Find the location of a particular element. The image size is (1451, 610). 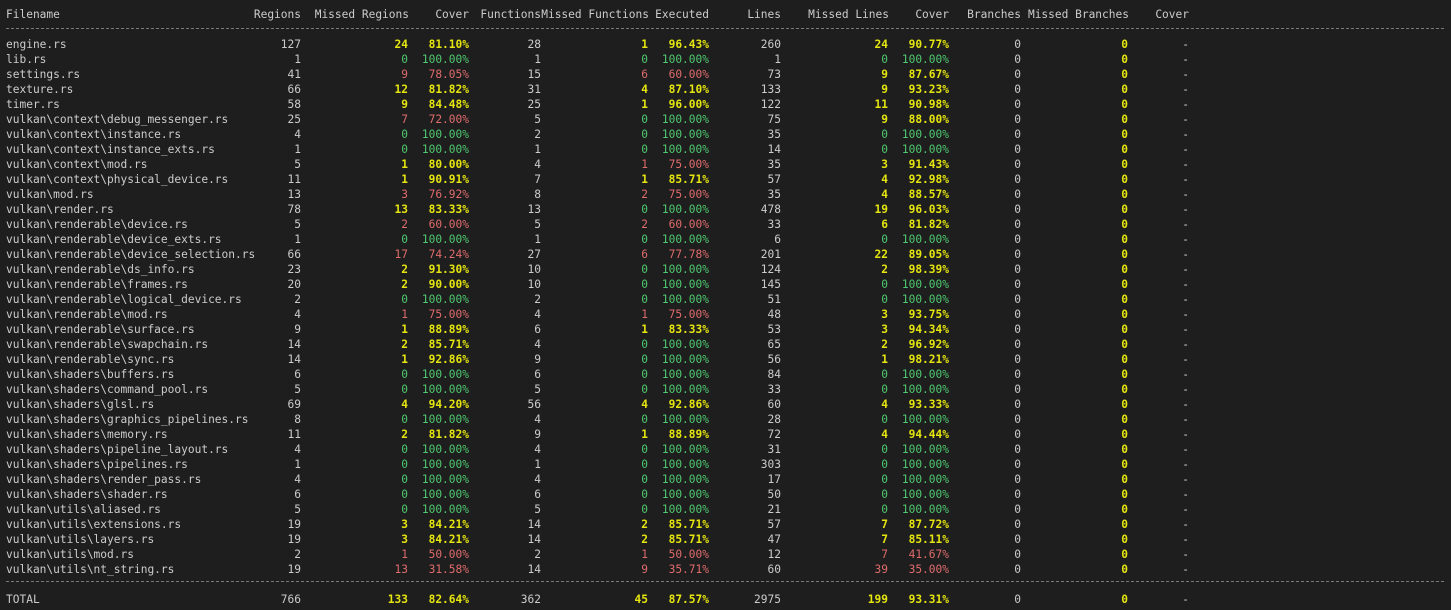

cell-lines: 33 is located at coordinates (774, 224).